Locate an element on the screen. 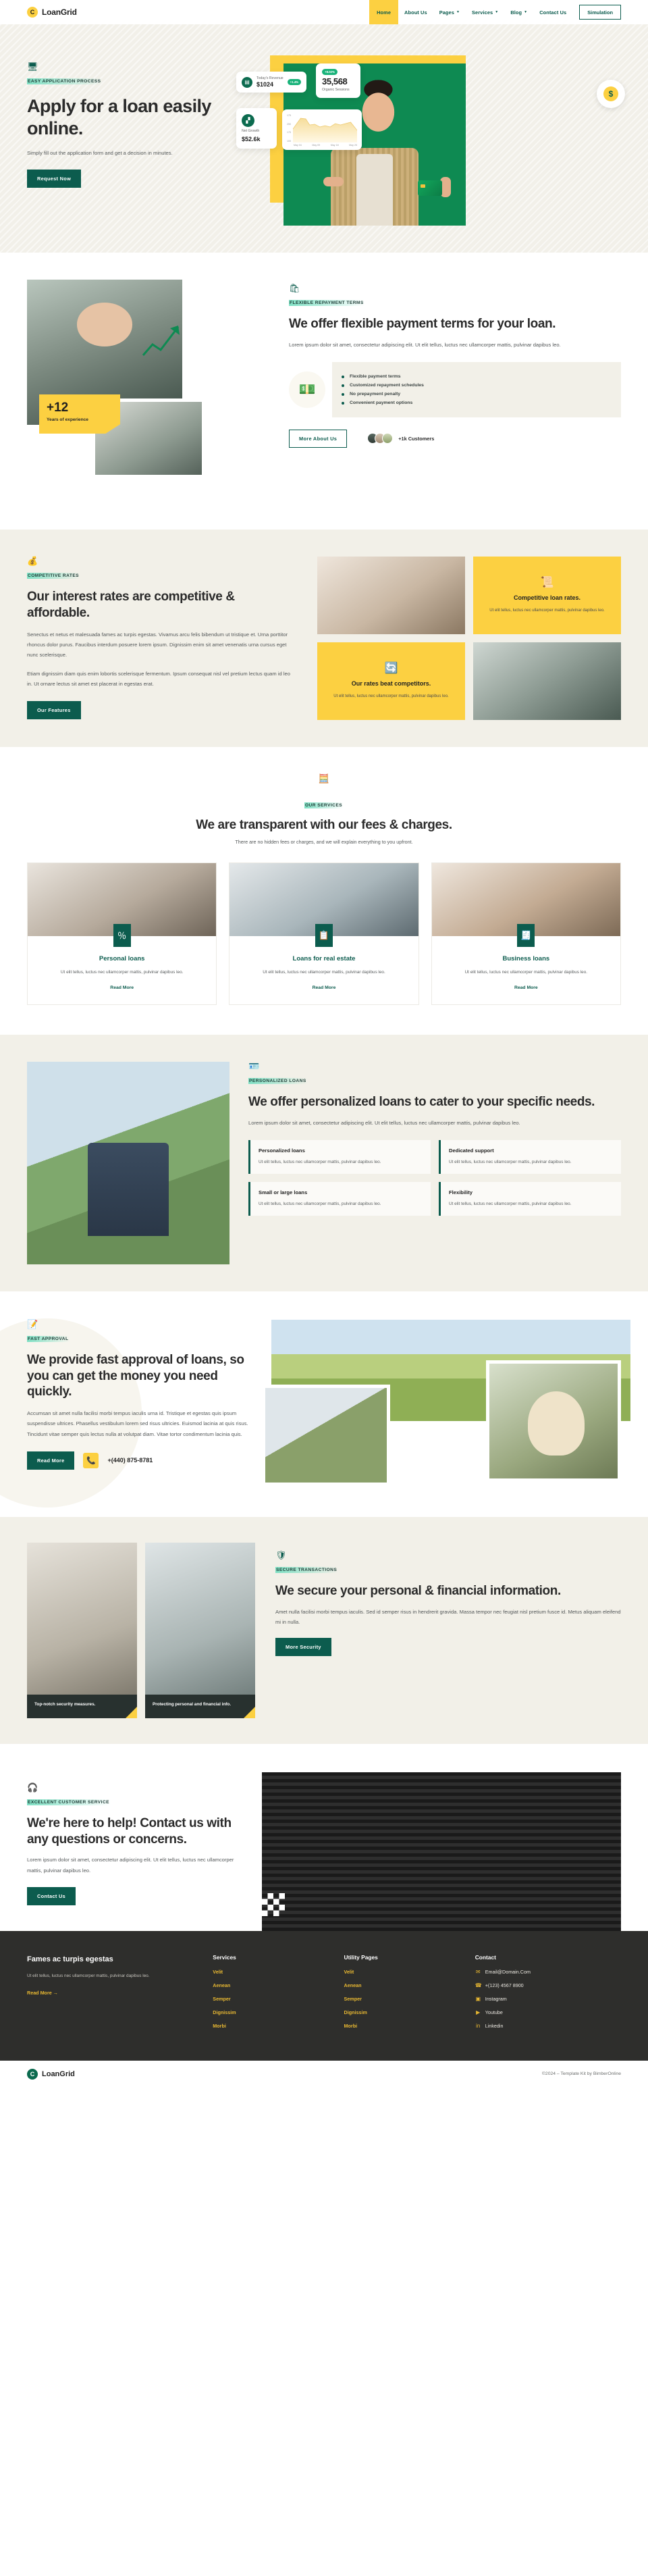 Image resolution: width=648 pixels, height=2576 pixels. brand-logo: C LoanGrid is located at coordinates (38, 12).